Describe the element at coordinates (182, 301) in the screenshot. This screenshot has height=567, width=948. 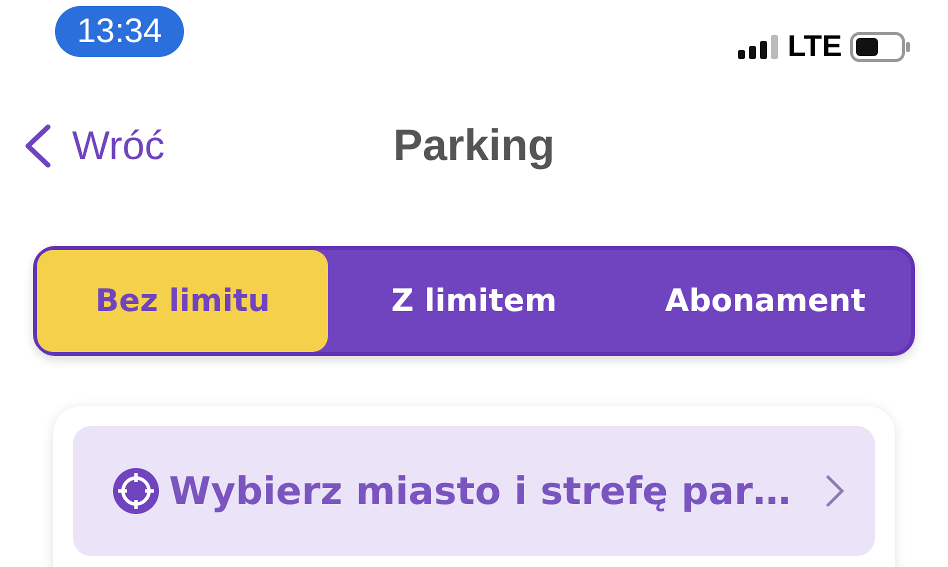
I see `tab: Bez limitu` at that location.